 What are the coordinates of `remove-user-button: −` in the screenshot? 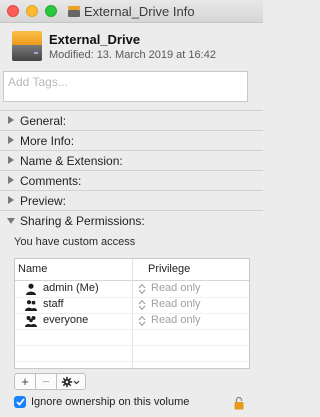 It's located at (46, 381).